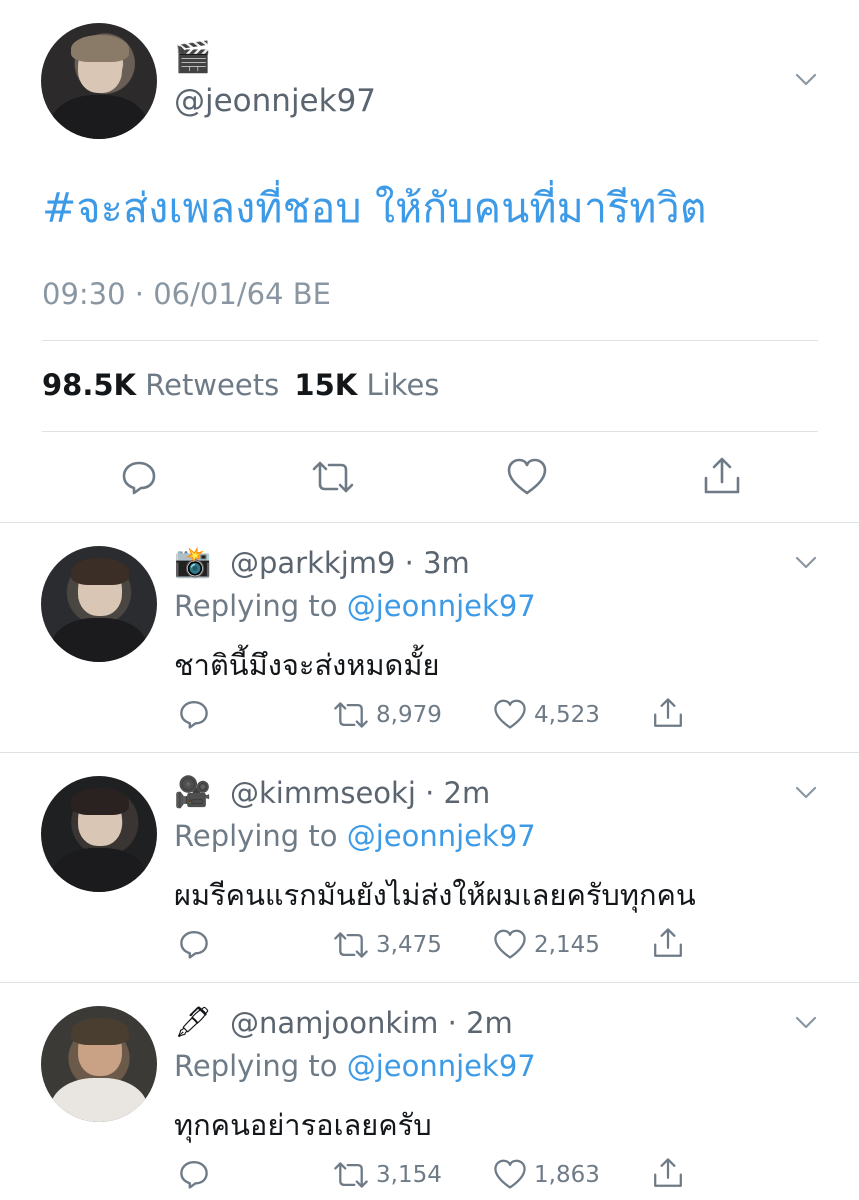 Image resolution: width=859 pixels, height=1200 pixels. What do you see at coordinates (186, 294) in the screenshot?
I see `tweet-timestamp: 09:30 · 06/01/64 BE` at bounding box center [186, 294].